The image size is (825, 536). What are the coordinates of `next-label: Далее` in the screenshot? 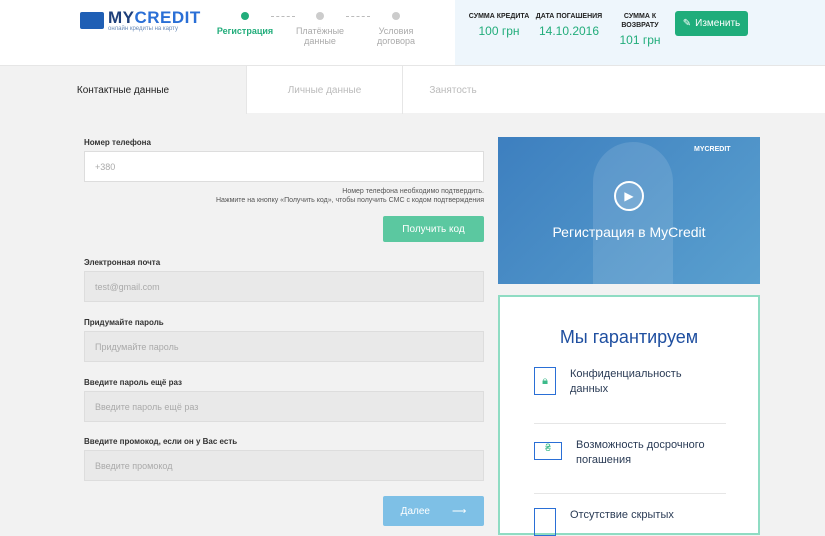 It's located at (415, 511).